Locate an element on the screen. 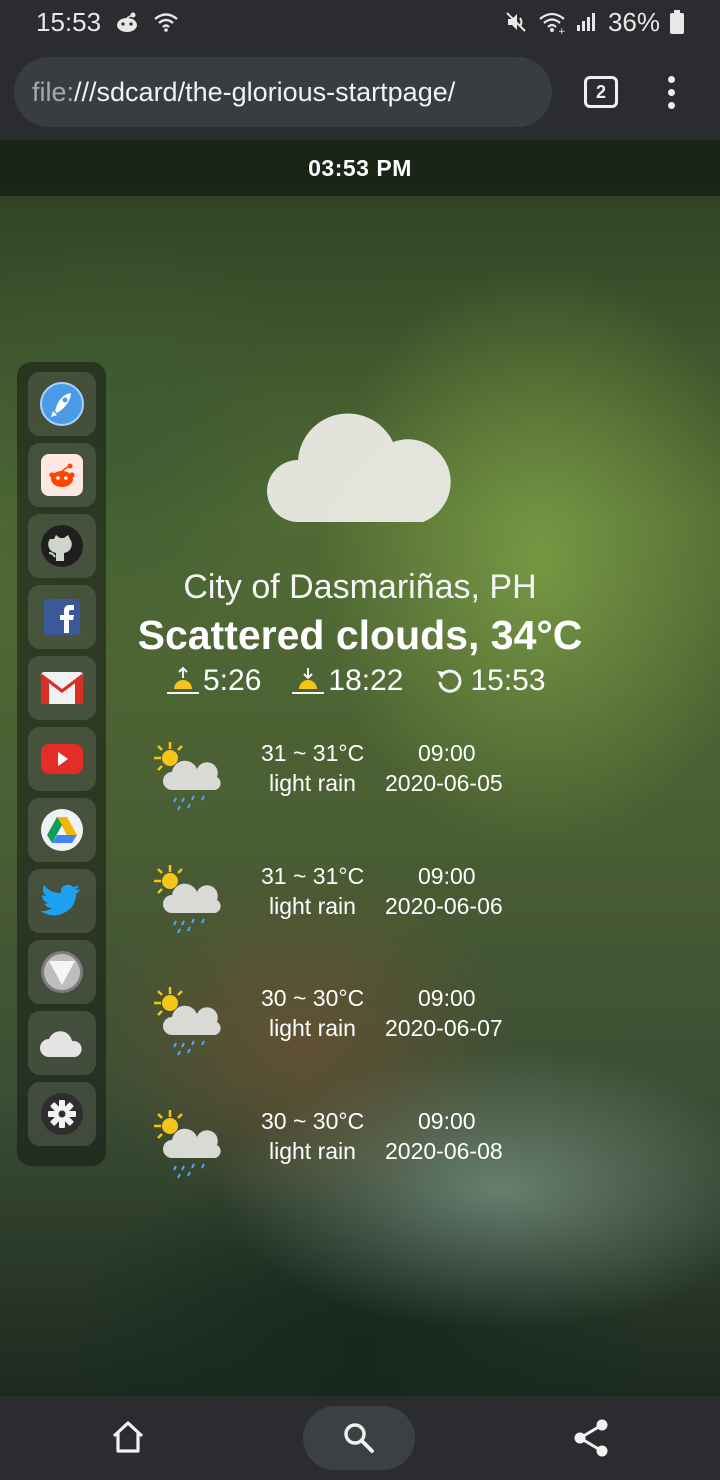 This screenshot has width=720, height=1480. sunset-icon is located at coordinates (308, 681).